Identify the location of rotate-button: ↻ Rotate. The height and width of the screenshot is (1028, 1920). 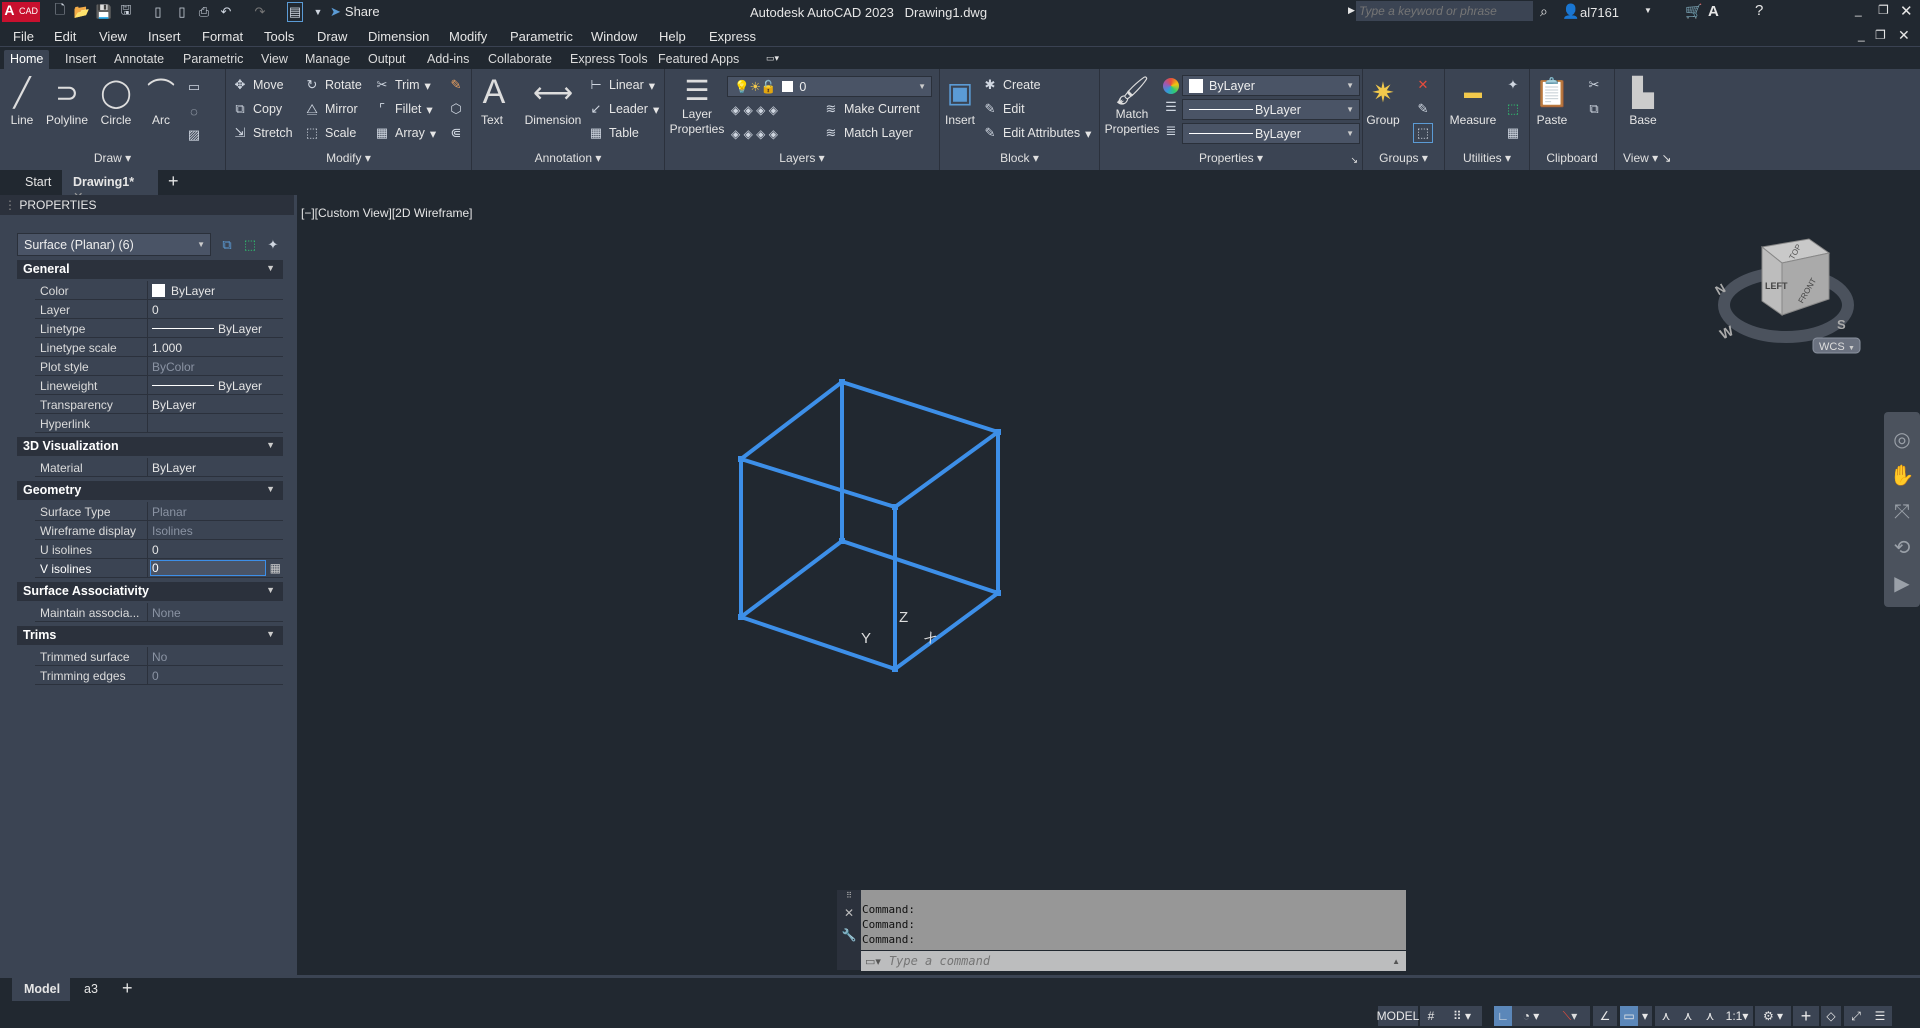
(333, 85).